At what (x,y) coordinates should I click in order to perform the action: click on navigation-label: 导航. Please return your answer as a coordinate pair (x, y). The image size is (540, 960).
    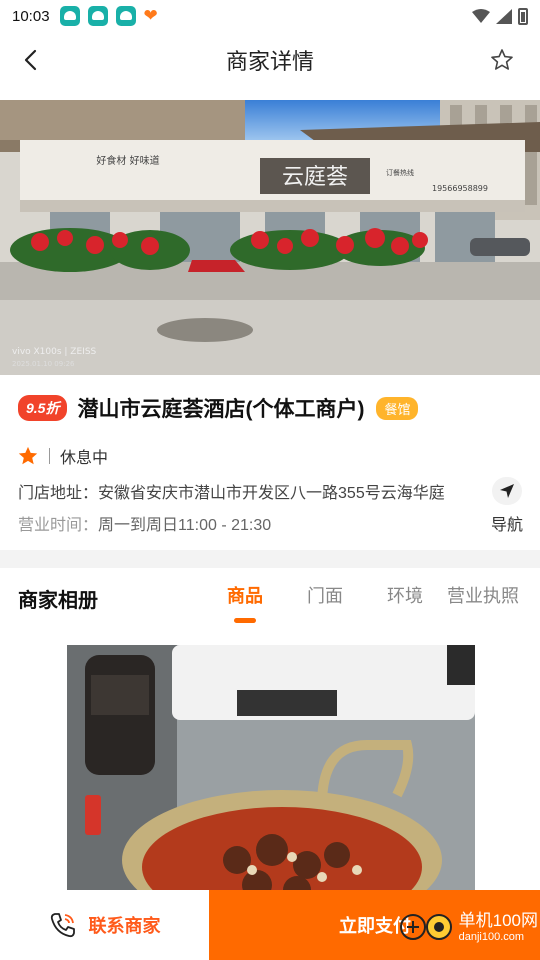
    Looking at the image, I should click on (506, 525).